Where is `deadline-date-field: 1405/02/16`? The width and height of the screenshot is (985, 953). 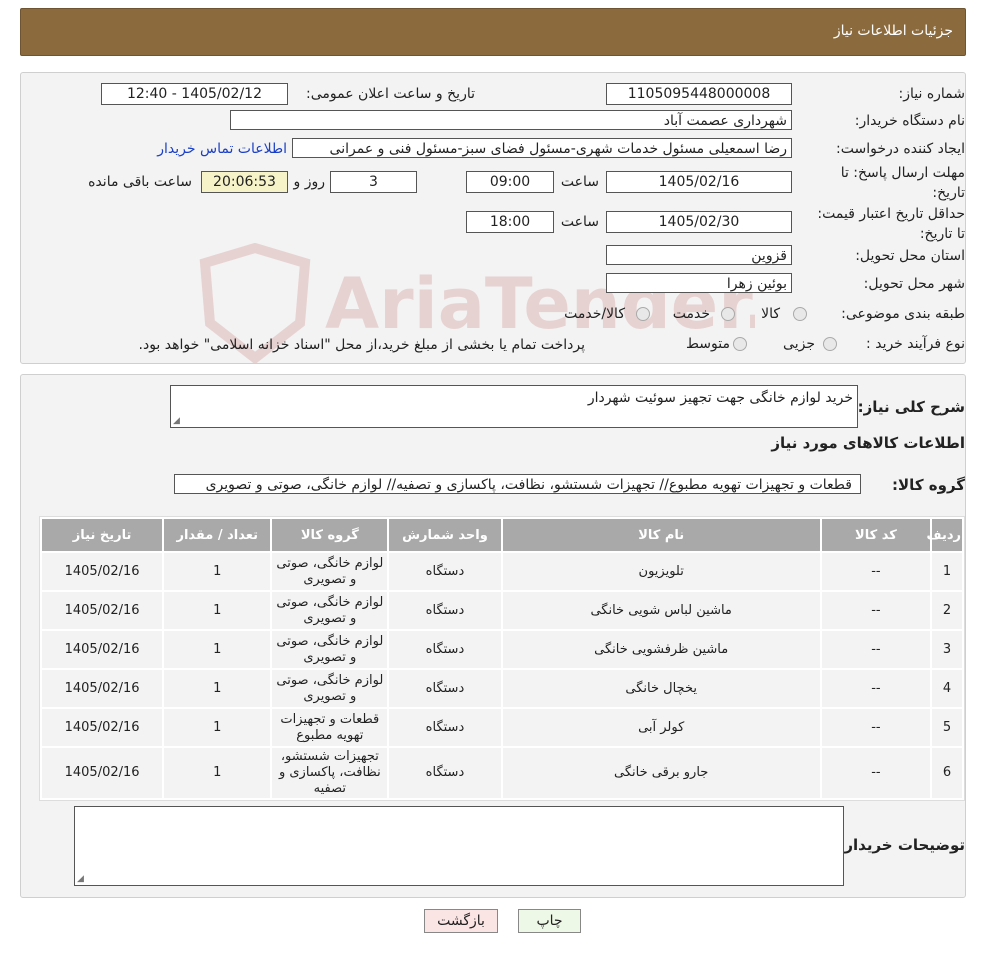 deadline-date-field: 1405/02/16 is located at coordinates (699, 182).